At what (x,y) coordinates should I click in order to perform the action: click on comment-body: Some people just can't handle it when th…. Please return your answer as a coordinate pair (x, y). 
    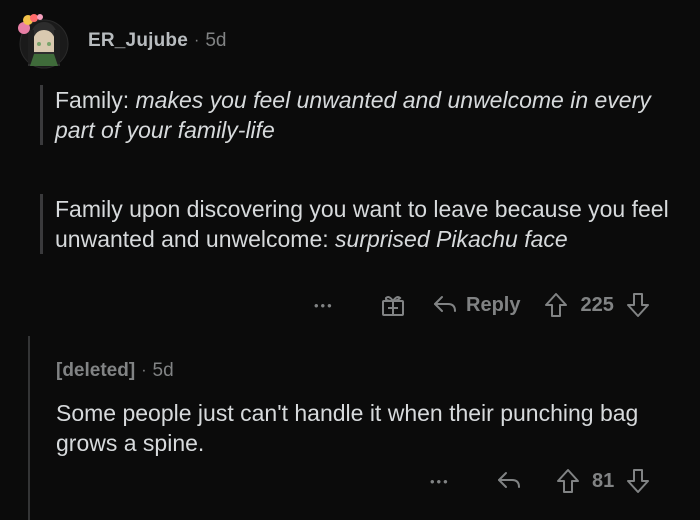
    Looking at the image, I should click on (347, 428).